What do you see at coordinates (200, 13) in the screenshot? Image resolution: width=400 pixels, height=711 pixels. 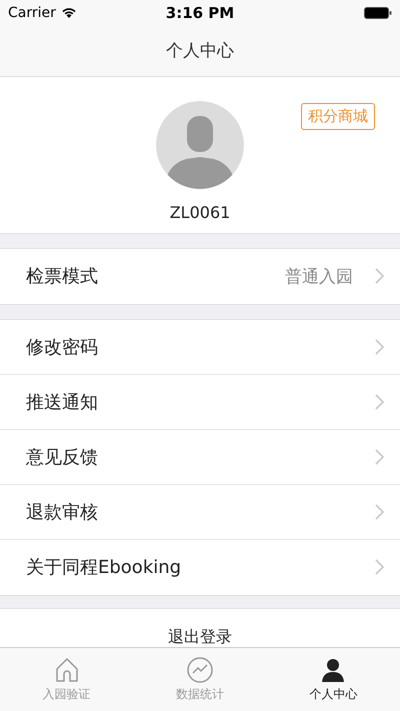 I see `clock-time: 3:16 PM` at bounding box center [200, 13].